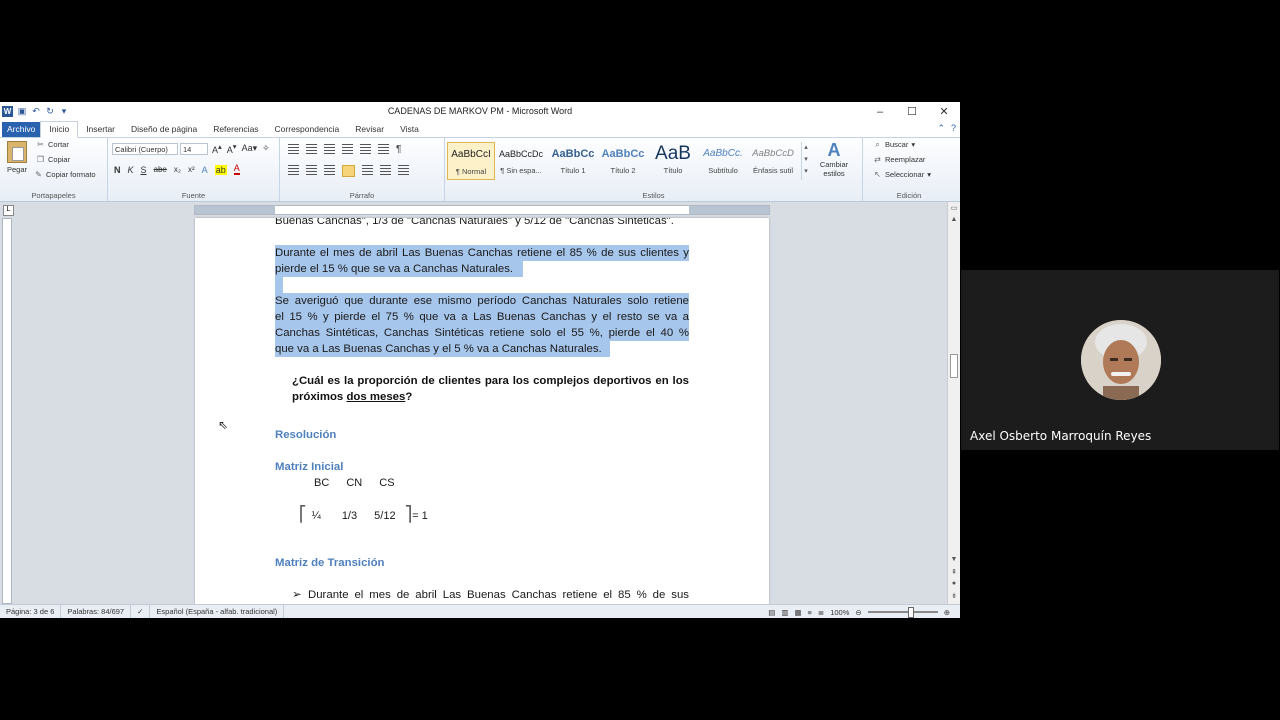 The height and width of the screenshot is (720, 1280). Describe the element at coordinates (319, 397) in the screenshot. I see `question-text: próximos` at that location.